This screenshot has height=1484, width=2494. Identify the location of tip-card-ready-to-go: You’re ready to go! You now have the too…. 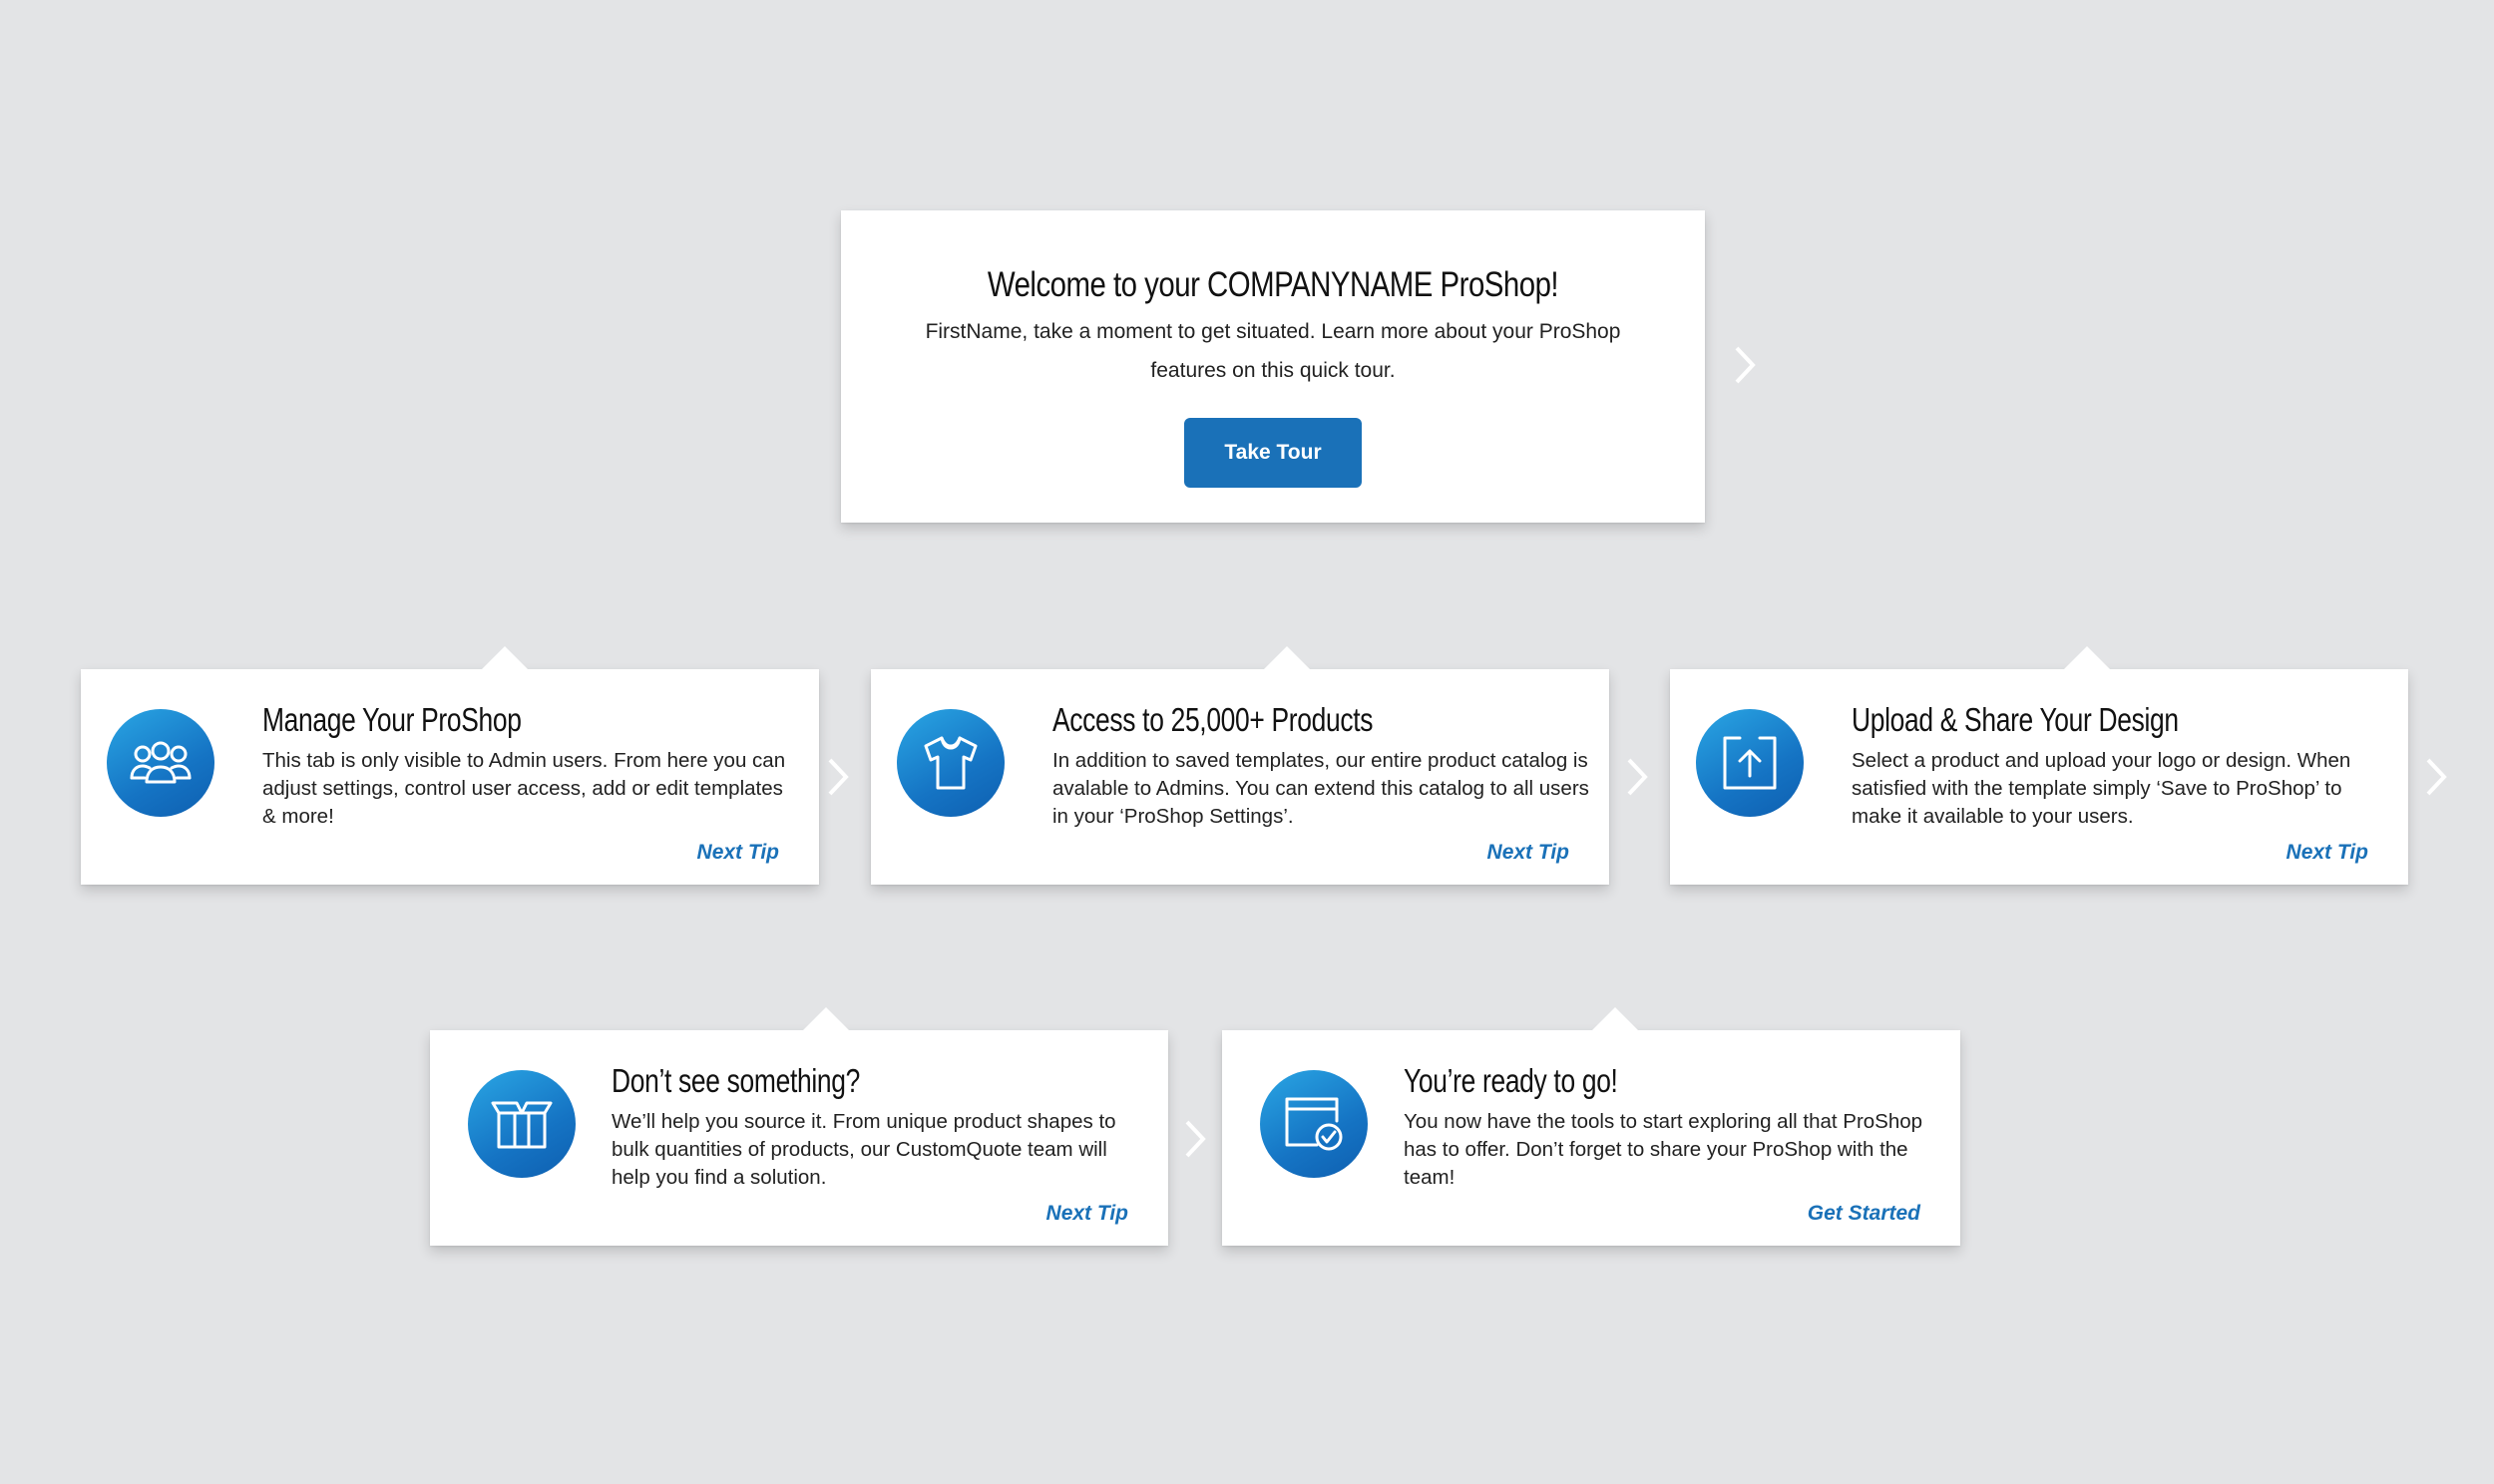
(1591, 1126).